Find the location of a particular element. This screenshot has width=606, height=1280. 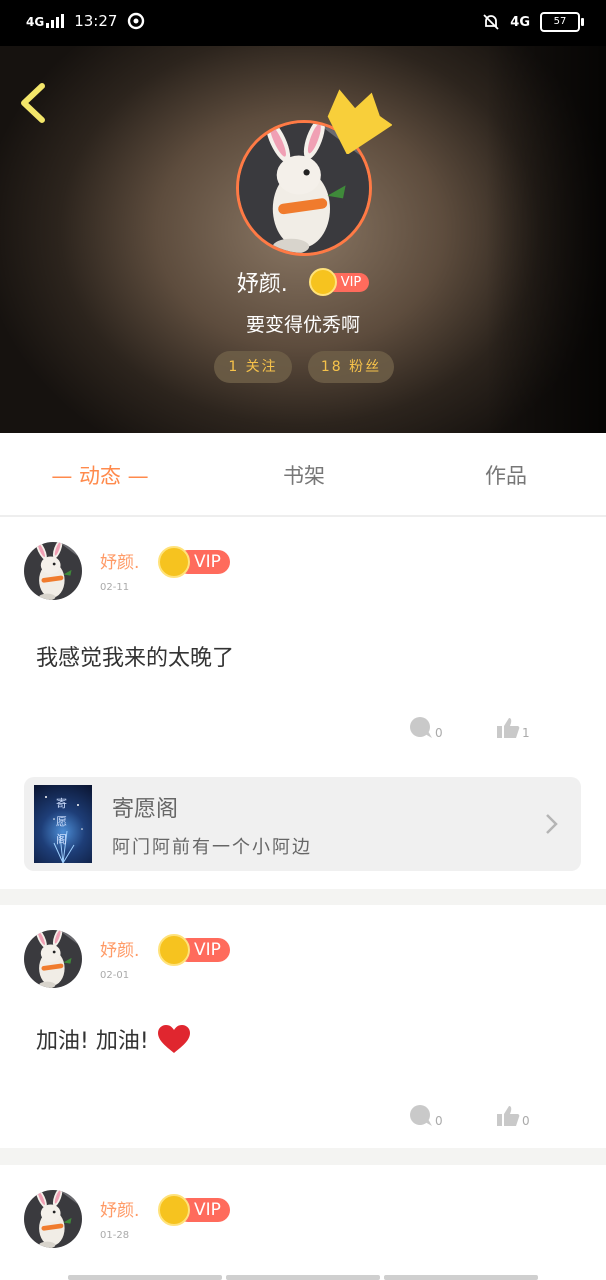

post-text-content: 我感觉我来的太晚了 is located at coordinates (135, 658).